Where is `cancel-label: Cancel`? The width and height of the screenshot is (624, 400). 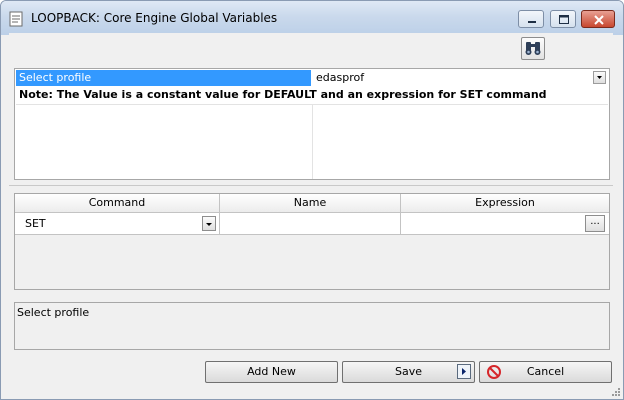 cancel-label: Cancel is located at coordinates (545, 371).